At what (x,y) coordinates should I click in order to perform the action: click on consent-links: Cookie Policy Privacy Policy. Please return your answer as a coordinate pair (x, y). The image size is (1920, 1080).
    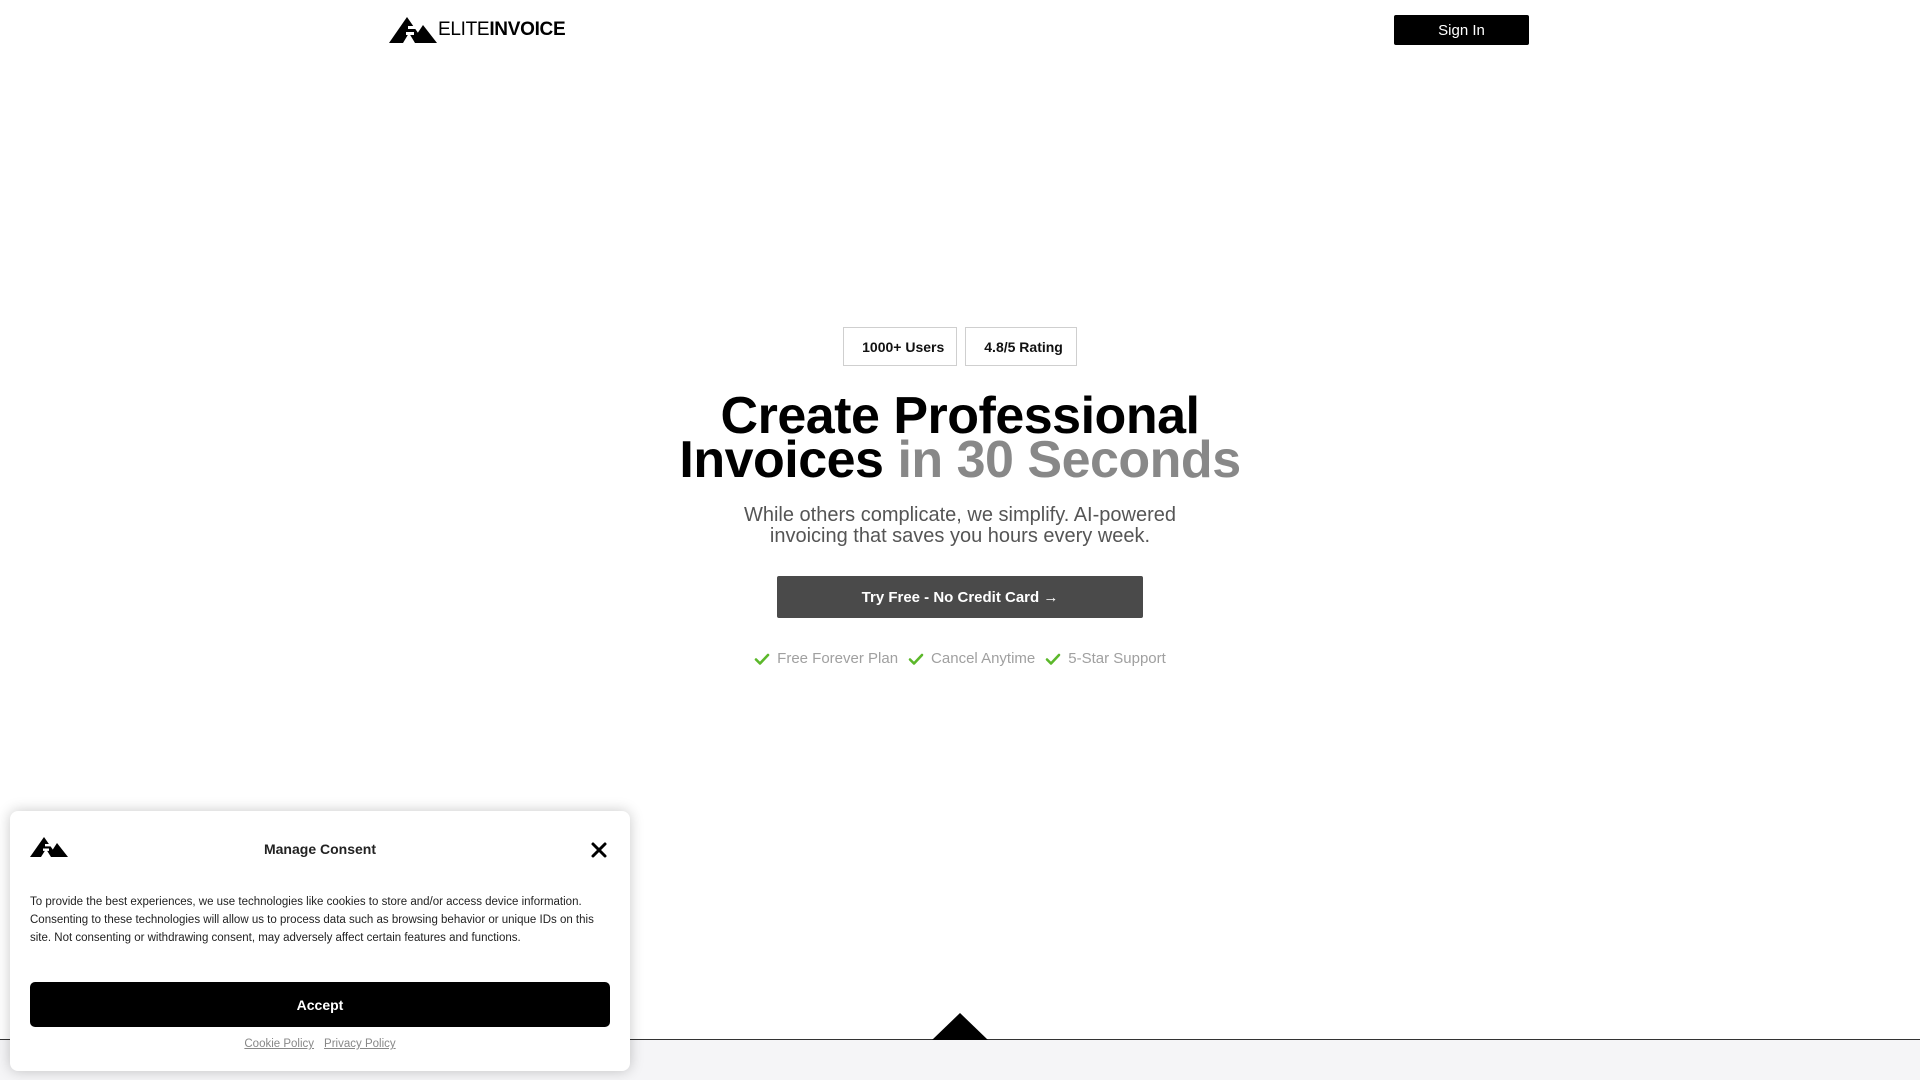
    Looking at the image, I should click on (320, 1044).